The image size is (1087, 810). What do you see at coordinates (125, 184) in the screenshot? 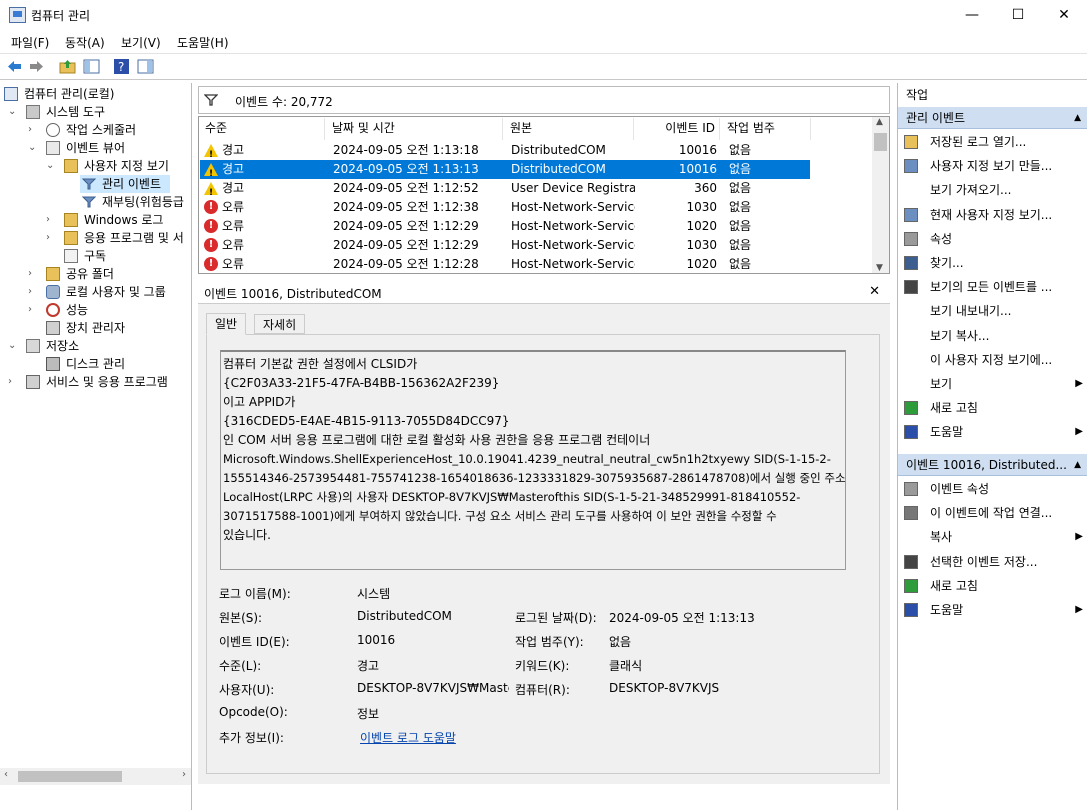
I see `tree-item-admin-events: 관리 이벤트` at bounding box center [125, 184].